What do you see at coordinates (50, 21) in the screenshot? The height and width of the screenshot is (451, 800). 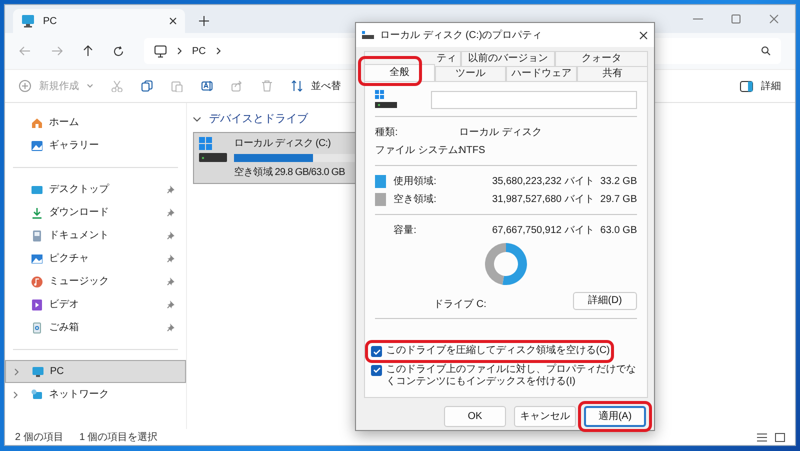 I see `tab-title: PC` at bounding box center [50, 21].